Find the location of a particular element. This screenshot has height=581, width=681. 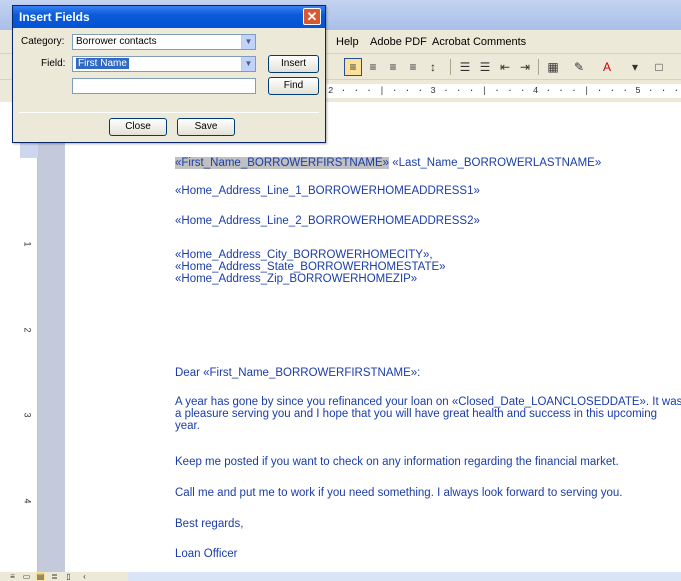

ruler-margin-marker is located at coordinates (29, 150).